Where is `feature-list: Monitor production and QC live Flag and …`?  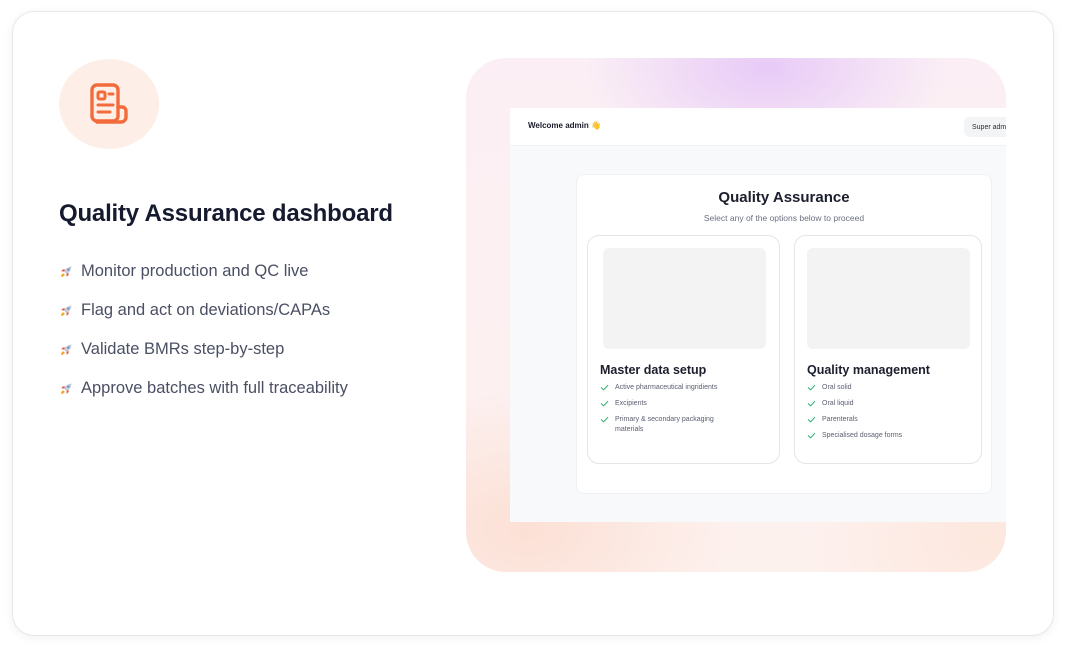
feature-list: Monitor production and QC live Flag and … is located at coordinates (203, 330).